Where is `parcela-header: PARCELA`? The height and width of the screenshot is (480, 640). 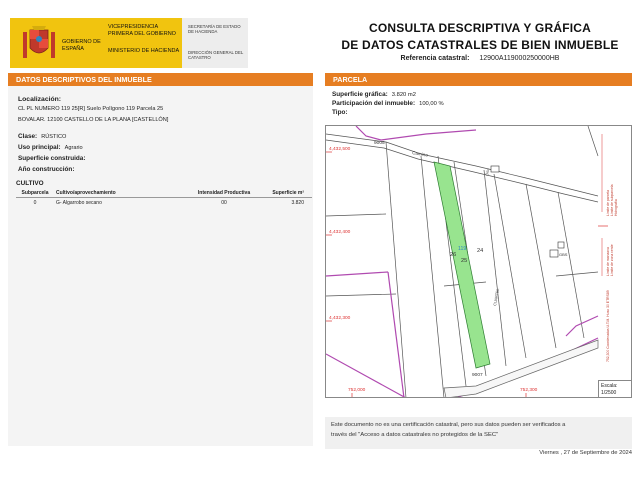 parcela-header: PARCELA is located at coordinates (478, 79).